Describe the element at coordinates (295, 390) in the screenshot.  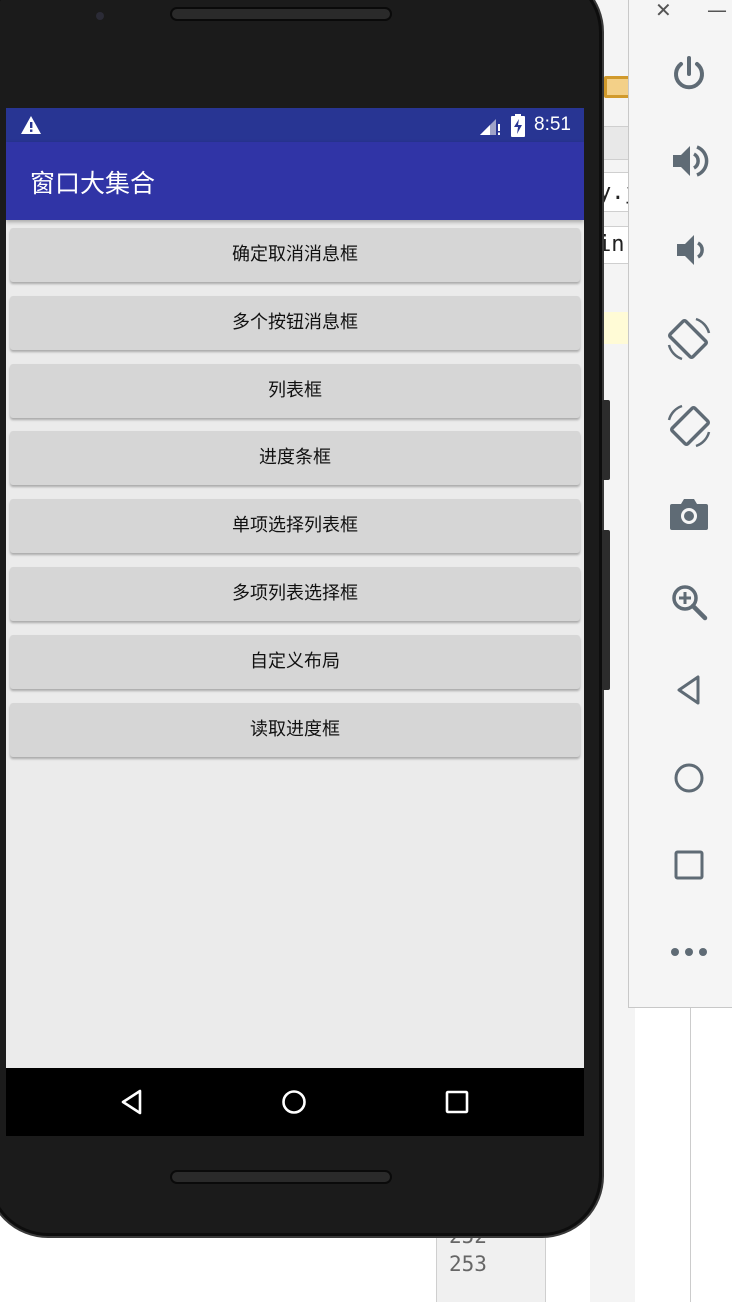
I see `list-dialog-button: 列表框` at that location.